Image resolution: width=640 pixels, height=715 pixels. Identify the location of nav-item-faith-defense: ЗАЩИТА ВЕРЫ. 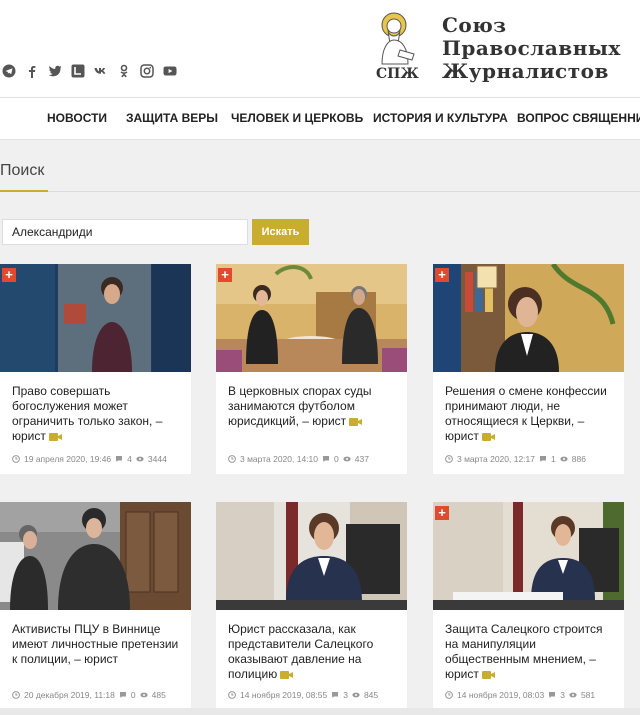
(172, 118).